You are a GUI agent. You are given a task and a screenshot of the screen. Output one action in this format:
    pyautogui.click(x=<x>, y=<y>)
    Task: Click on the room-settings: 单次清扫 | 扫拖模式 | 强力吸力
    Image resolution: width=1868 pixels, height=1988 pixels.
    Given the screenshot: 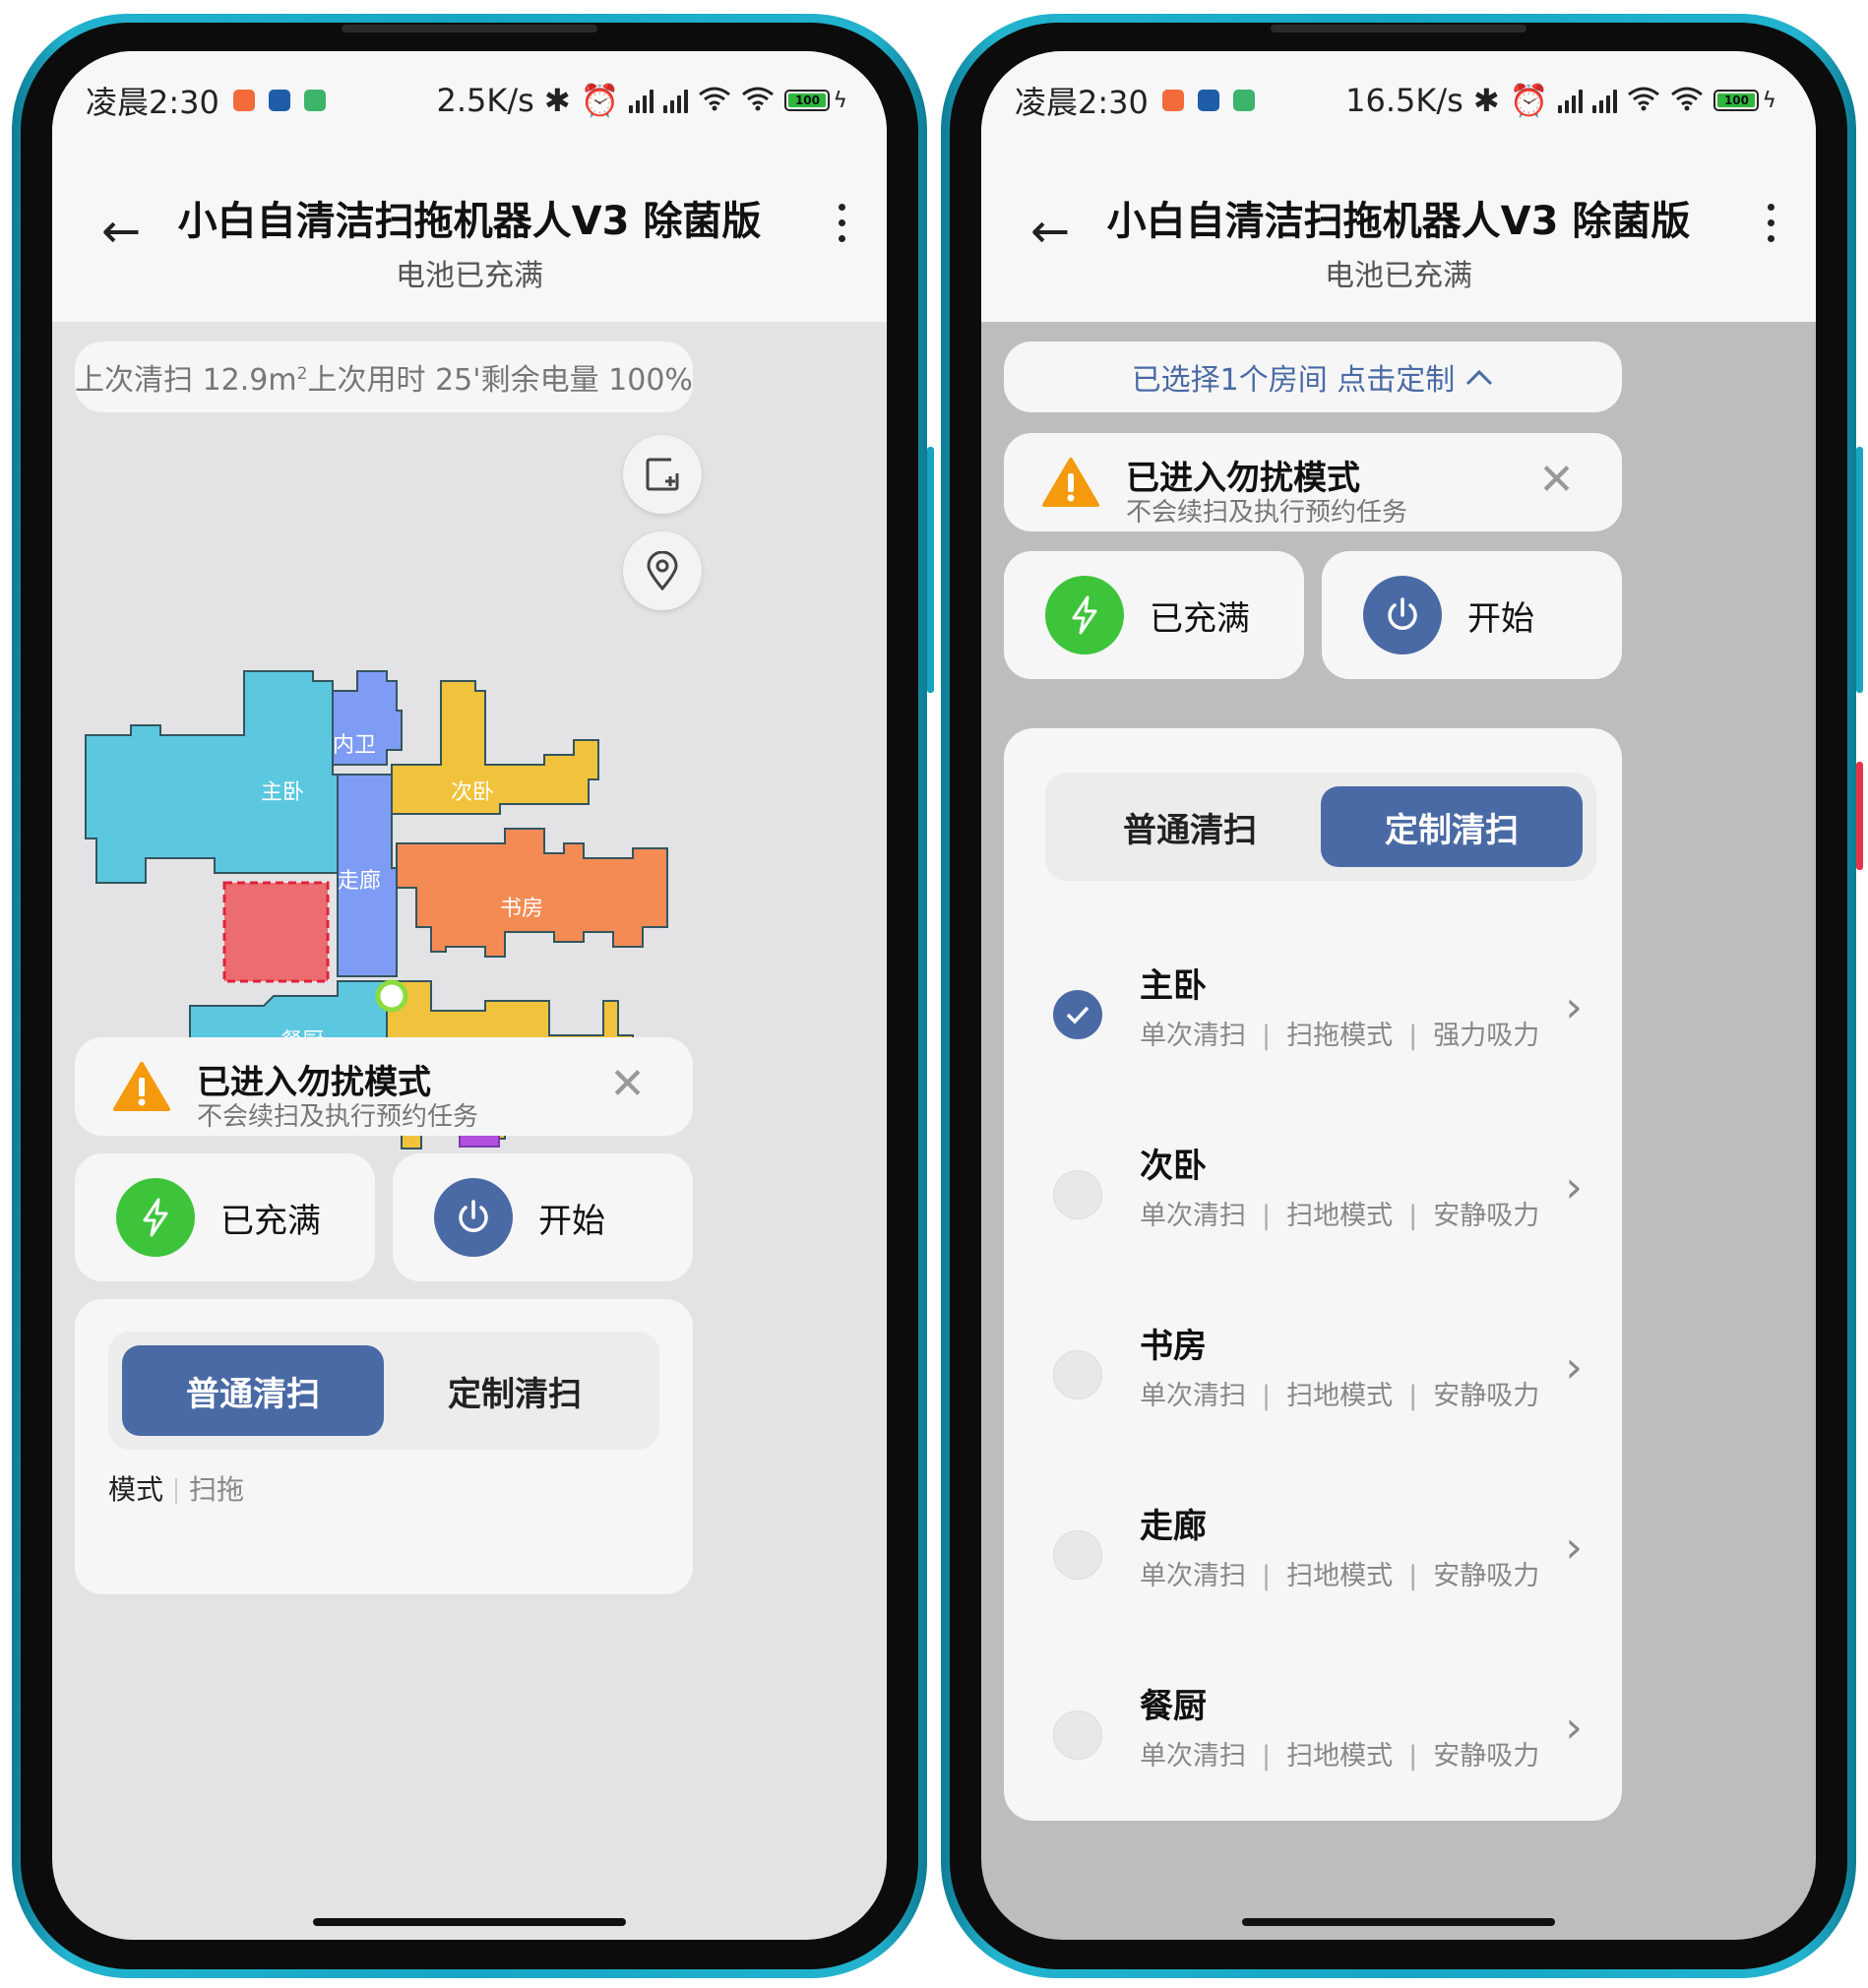 What is the action you would take?
    pyautogui.click(x=1340, y=1036)
    